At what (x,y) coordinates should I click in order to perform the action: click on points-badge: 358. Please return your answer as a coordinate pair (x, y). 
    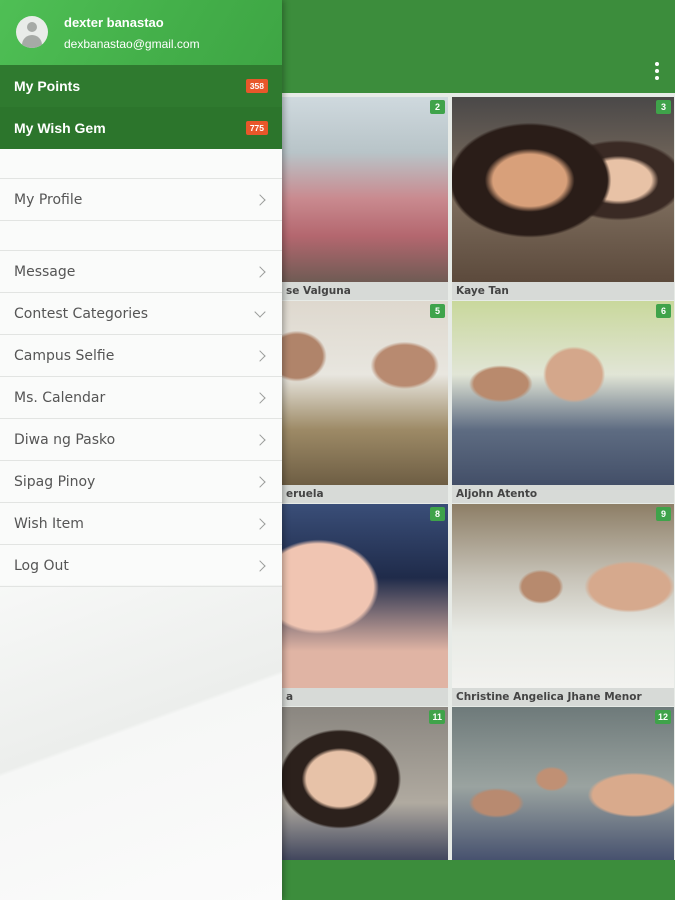
    Looking at the image, I should click on (256, 86).